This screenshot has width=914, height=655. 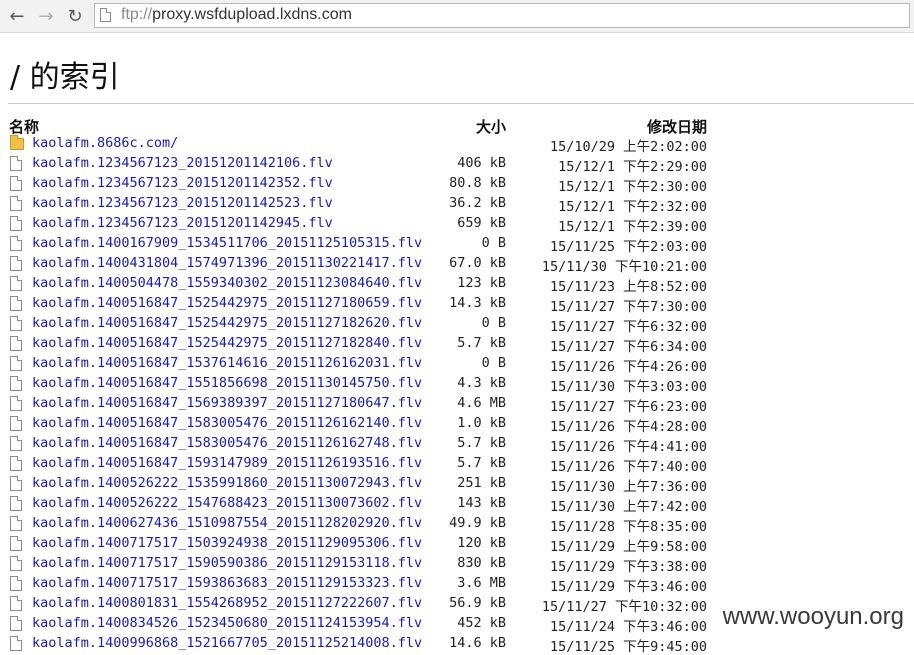 I want to click on entry-link: kaolafm.1234567123_20151201142352.flv, so click(x=182, y=183).